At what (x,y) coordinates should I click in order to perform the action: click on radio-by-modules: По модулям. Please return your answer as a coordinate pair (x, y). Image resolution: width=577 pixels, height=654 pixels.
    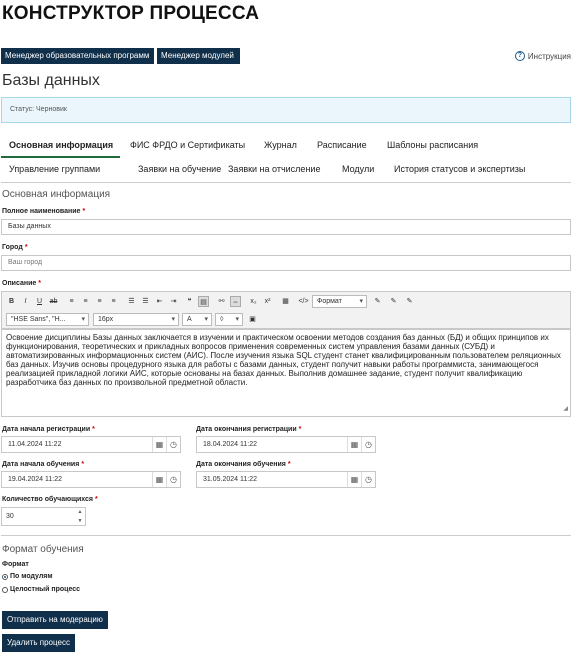
    Looking at the image, I should click on (27, 576).